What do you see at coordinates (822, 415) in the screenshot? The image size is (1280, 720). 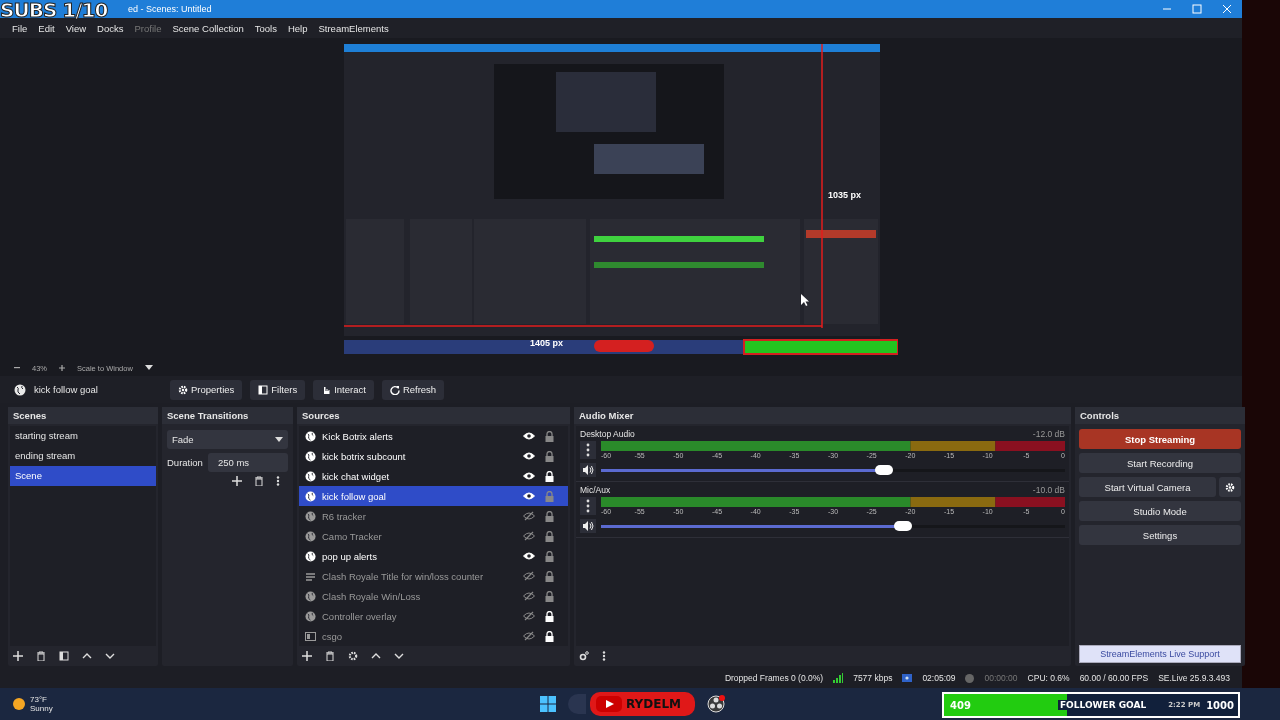 I see `dock-header: Audio Mixer` at bounding box center [822, 415].